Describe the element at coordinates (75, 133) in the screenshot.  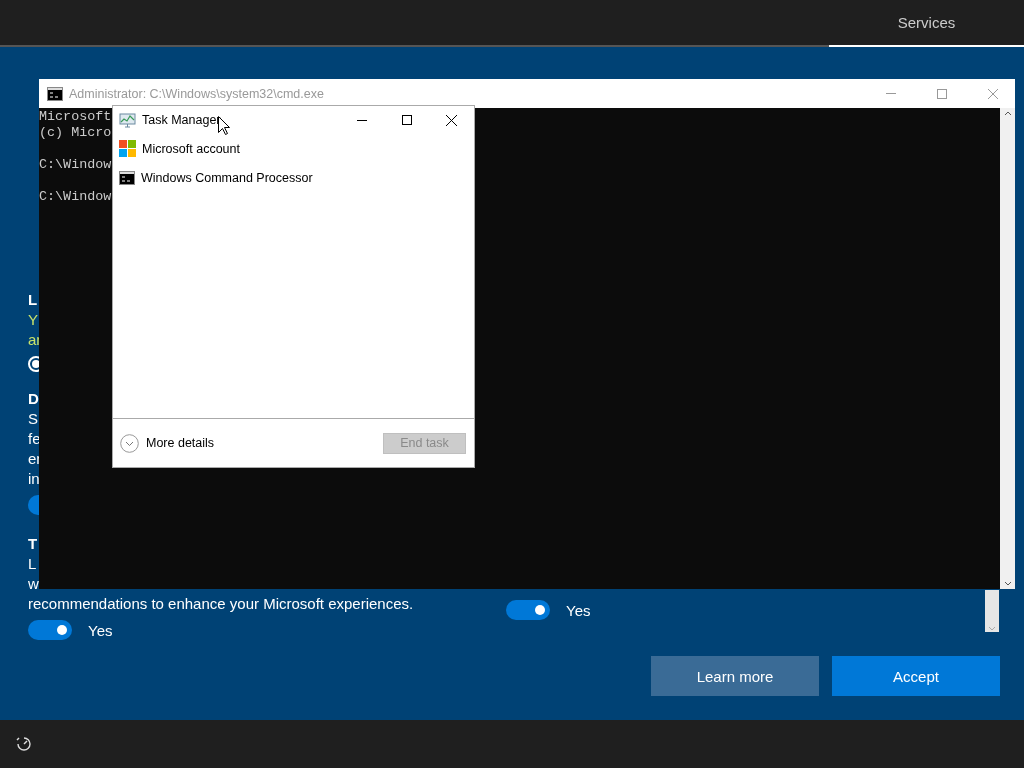
I see `console-line: (c) Micro` at that location.